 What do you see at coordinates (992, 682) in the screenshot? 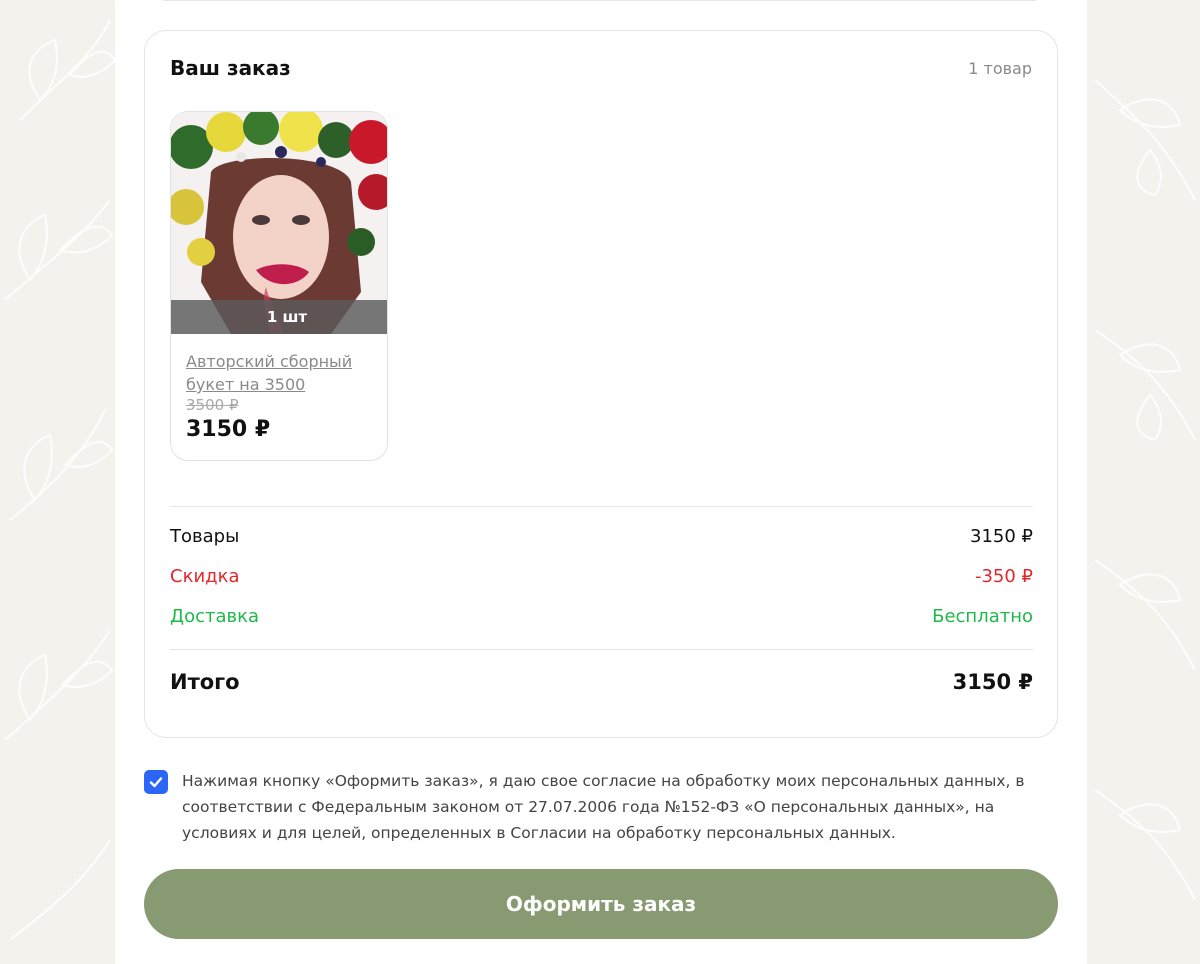
I see `total-value: 3150 ₽` at bounding box center [992, 682].